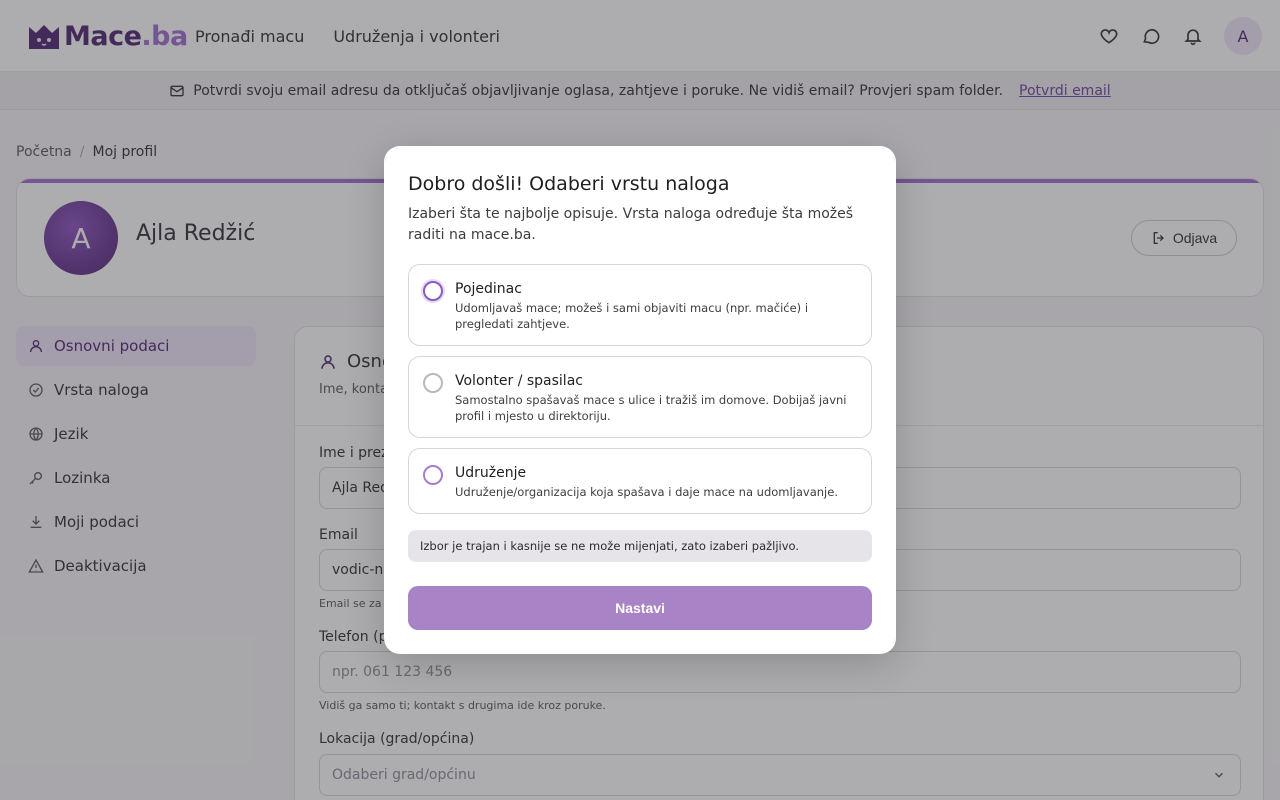 Image resolution: width=1280 pixels, height=800 pixels. Describe the element at coordinates (519, 381) in the screenshot. I see `option-title: Volonter / spasilac` at that location.